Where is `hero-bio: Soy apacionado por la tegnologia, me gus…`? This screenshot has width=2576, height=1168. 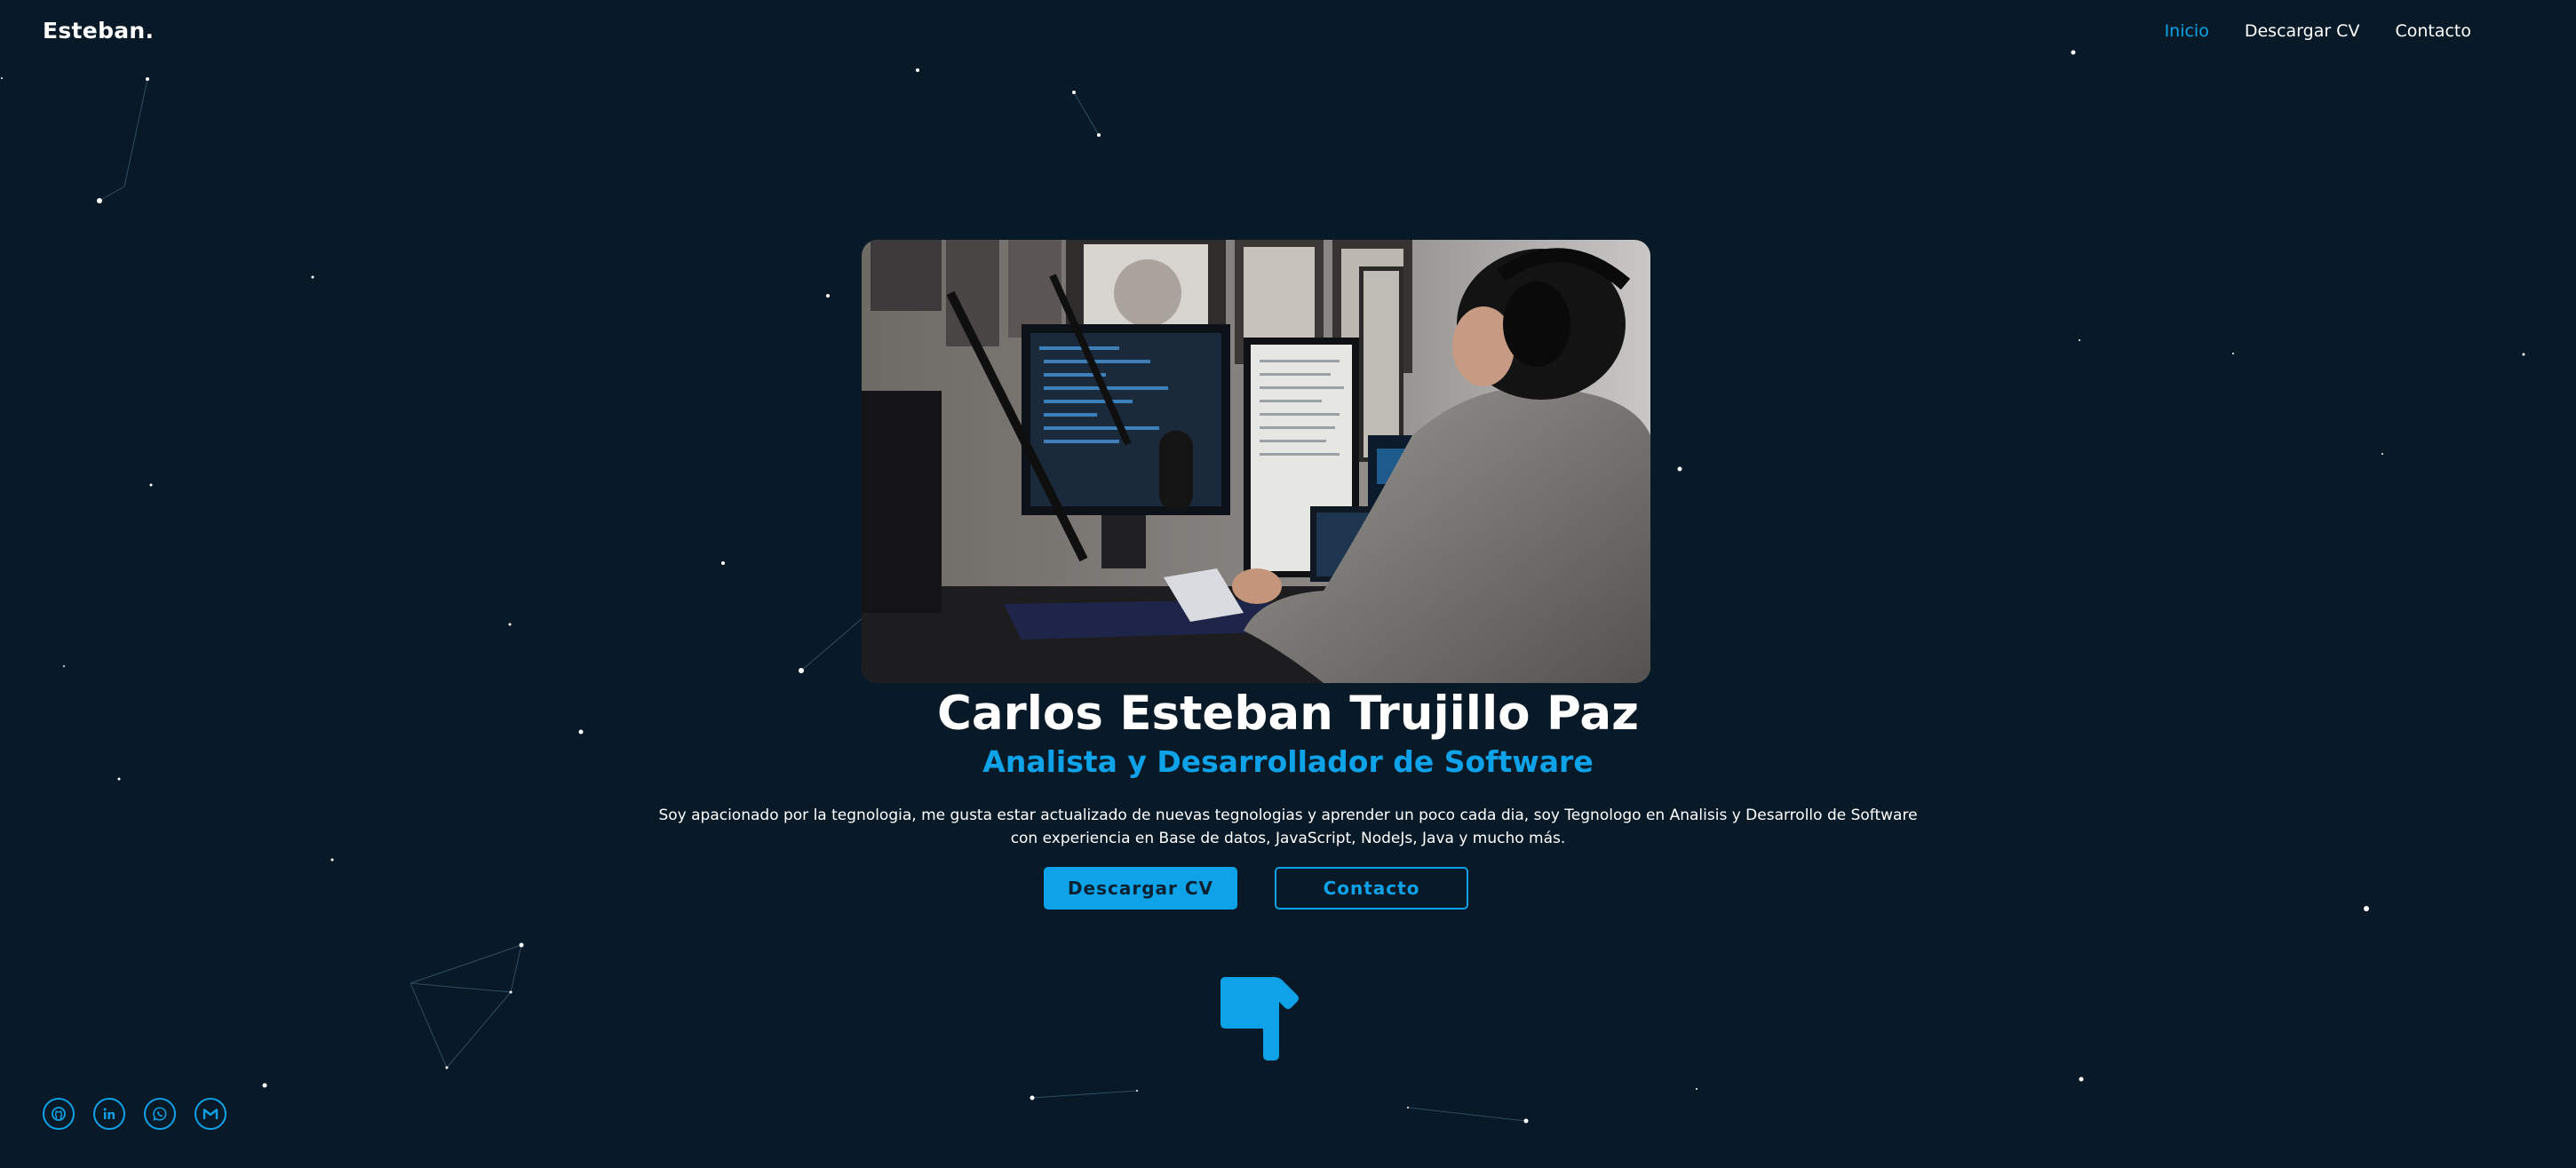
hero-bio: Soy apacionado por la tegnologia, me gus… is located at coordinates (1288, 827).